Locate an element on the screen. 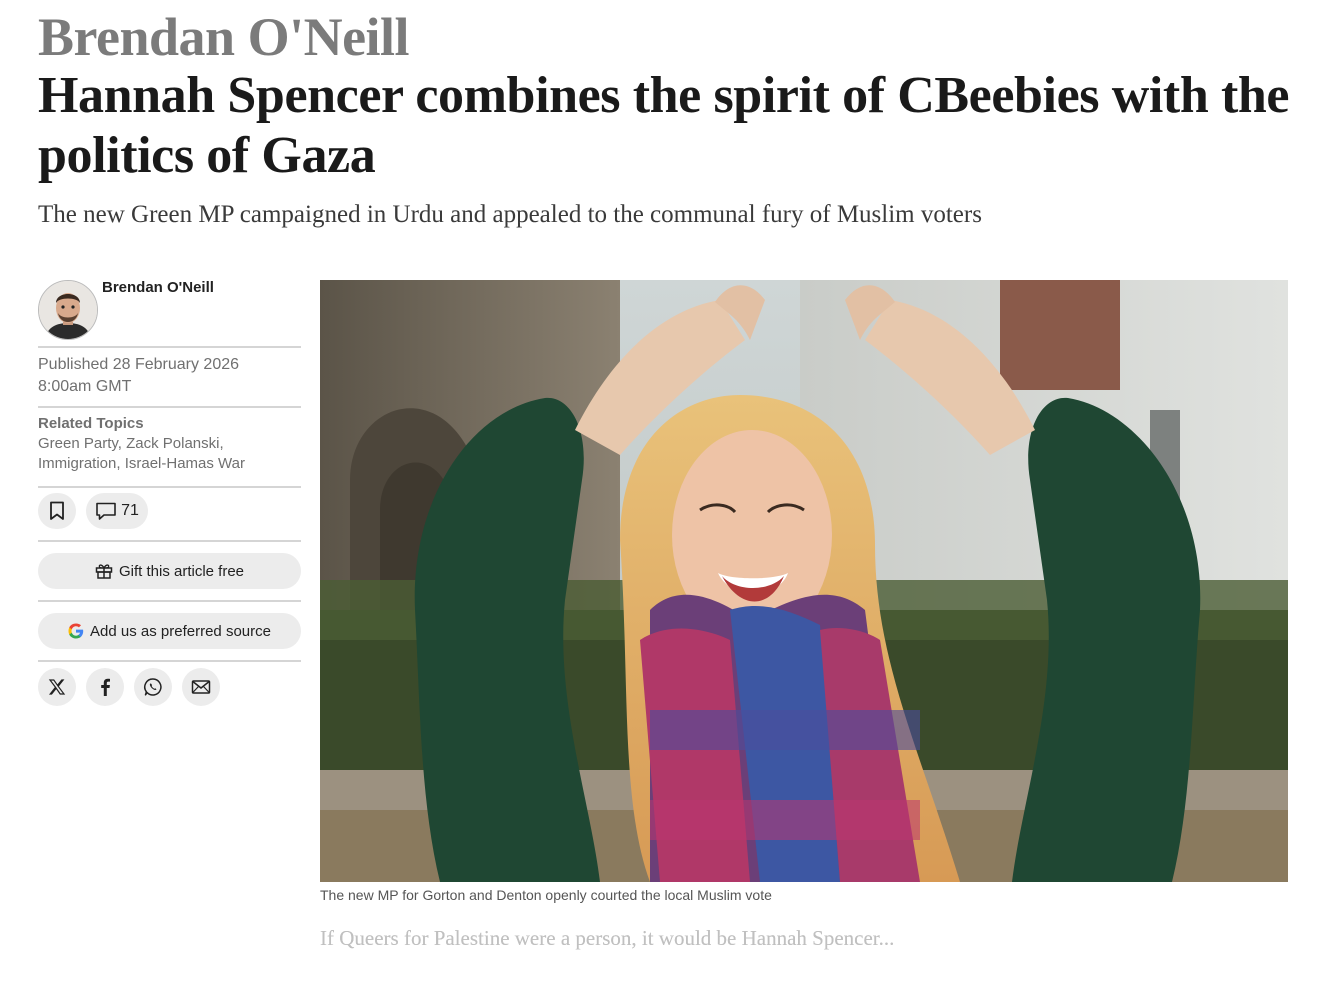 This screenshot has height=990, width=1336. gift-icon is located at coordinates (104, 571).